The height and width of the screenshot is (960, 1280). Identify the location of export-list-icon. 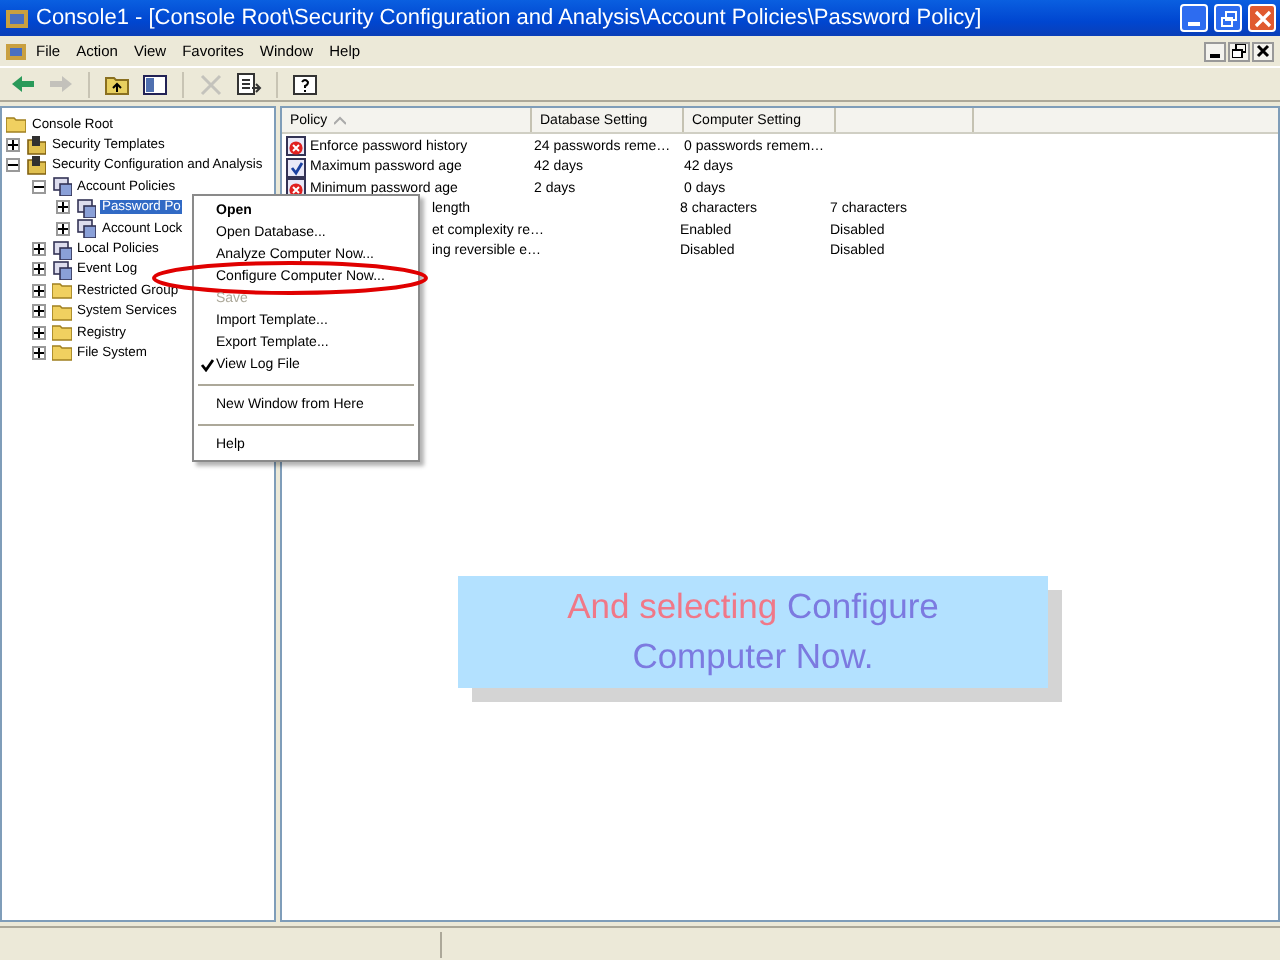
(249, 84).